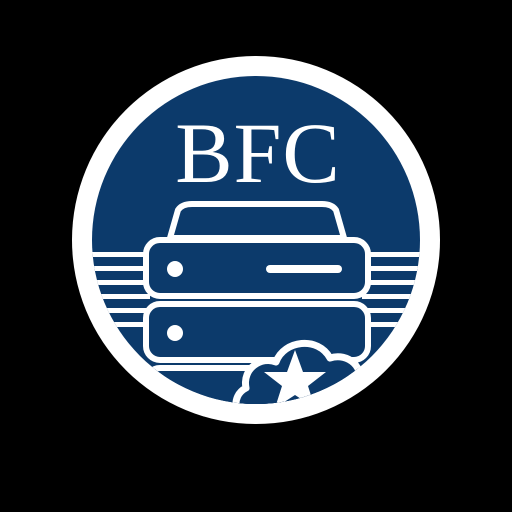 The height and width of the screenshot is (512, 512). I want to click on logo-text: BFC, so click(258, 153).